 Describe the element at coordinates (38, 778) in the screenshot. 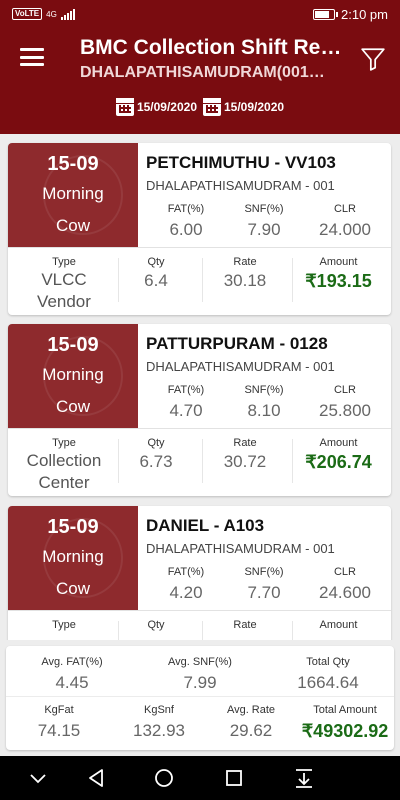

I see `chevron-down-icon` at that location.